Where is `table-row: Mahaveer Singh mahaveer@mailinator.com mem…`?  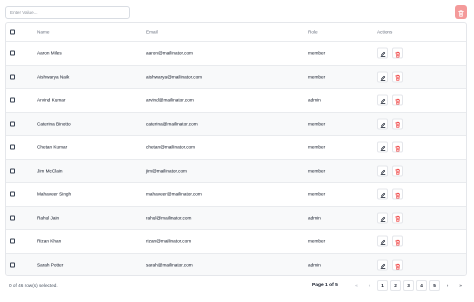
table-row: Mahaveer Singh mahaveer@mailinator.com mem… is located at coordinates (236, 195).